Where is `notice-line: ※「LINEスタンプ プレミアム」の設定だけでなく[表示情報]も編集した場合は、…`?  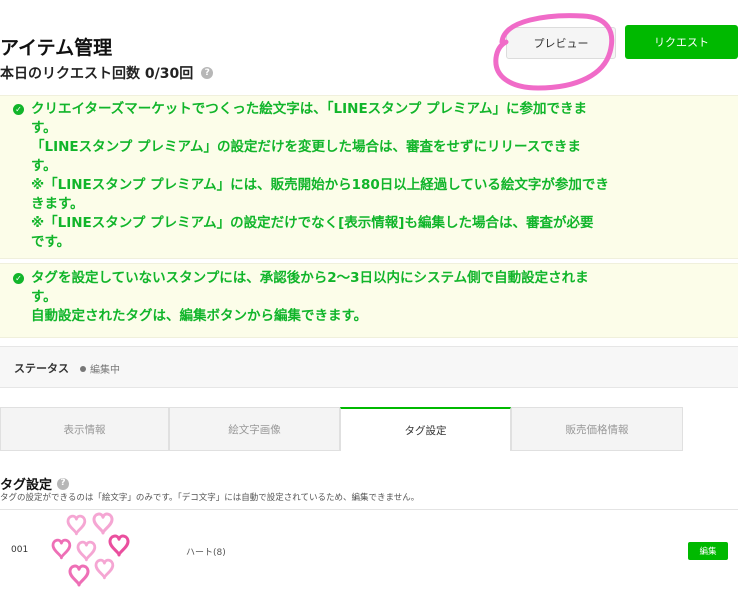 notice-line: ※「LINEスタンプ プレミアム」の設定だけでなく[表示情報]も編集した場合は、… is located at coordinates (312, 223).